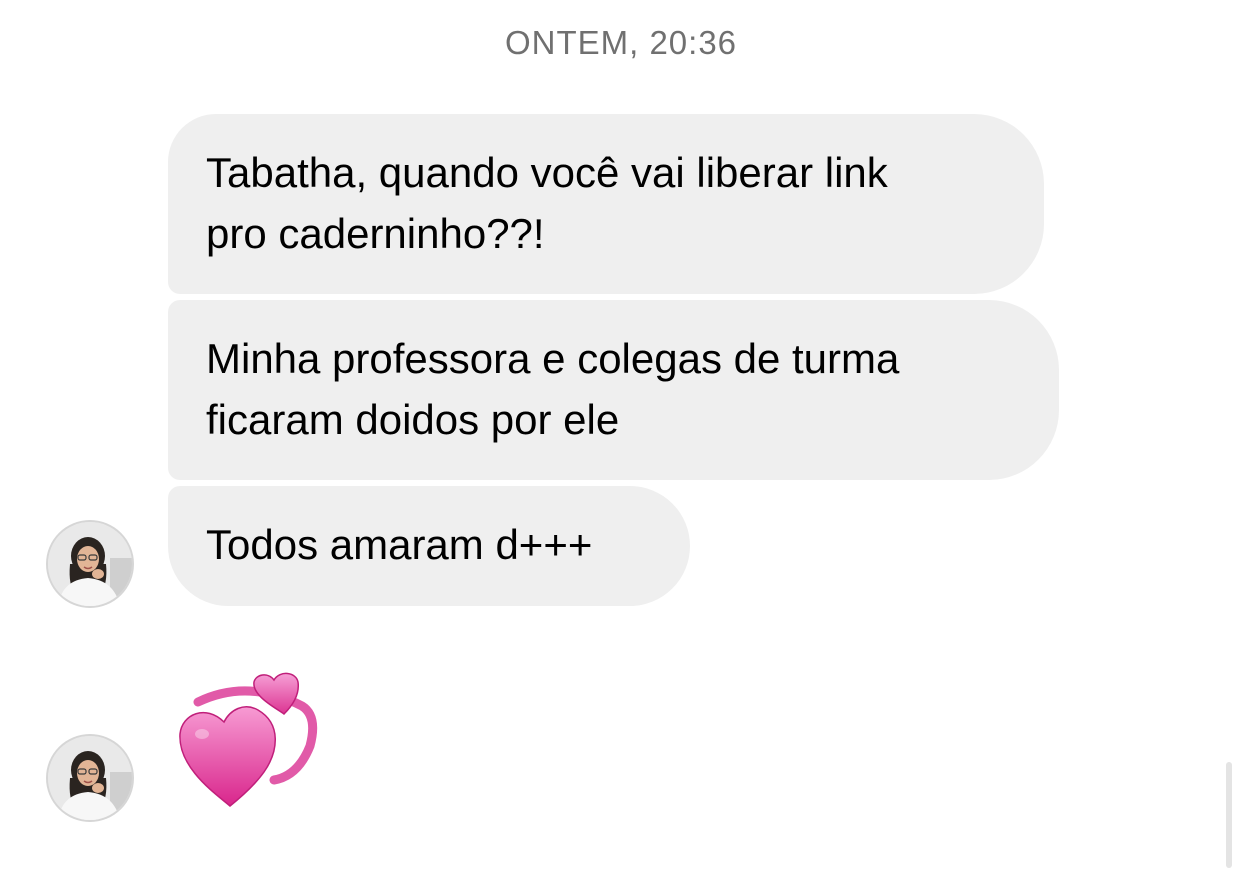 The width and height of the screenshot is (1242, 869). What do you see at coordinates (413, 419) in the screenshot?
I see `message-text-line: ficaram doidos por ele` at bounding box center [413, 419].